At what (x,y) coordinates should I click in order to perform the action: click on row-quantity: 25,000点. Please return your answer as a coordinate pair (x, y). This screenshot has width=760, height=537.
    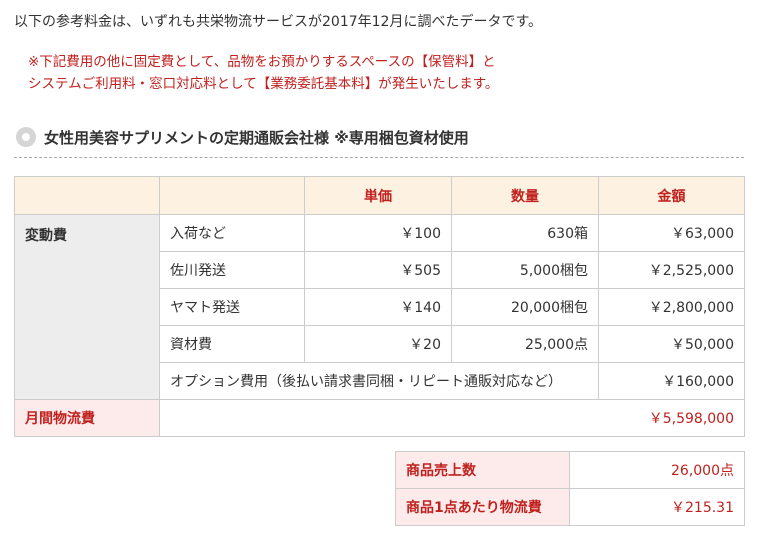
    Looking at the image, I should click on (525, 344).